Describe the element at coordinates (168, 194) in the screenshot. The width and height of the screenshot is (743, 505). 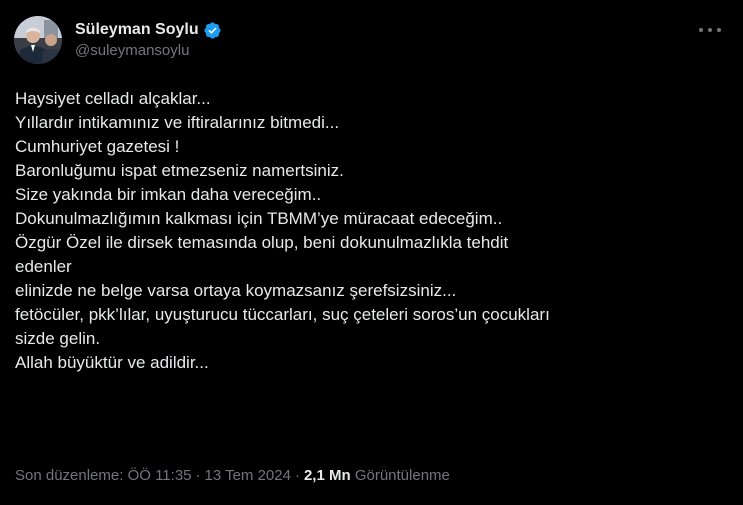
I see `tweet-text-line: Size yakında bir imkan daha vereceğim..` at that location.